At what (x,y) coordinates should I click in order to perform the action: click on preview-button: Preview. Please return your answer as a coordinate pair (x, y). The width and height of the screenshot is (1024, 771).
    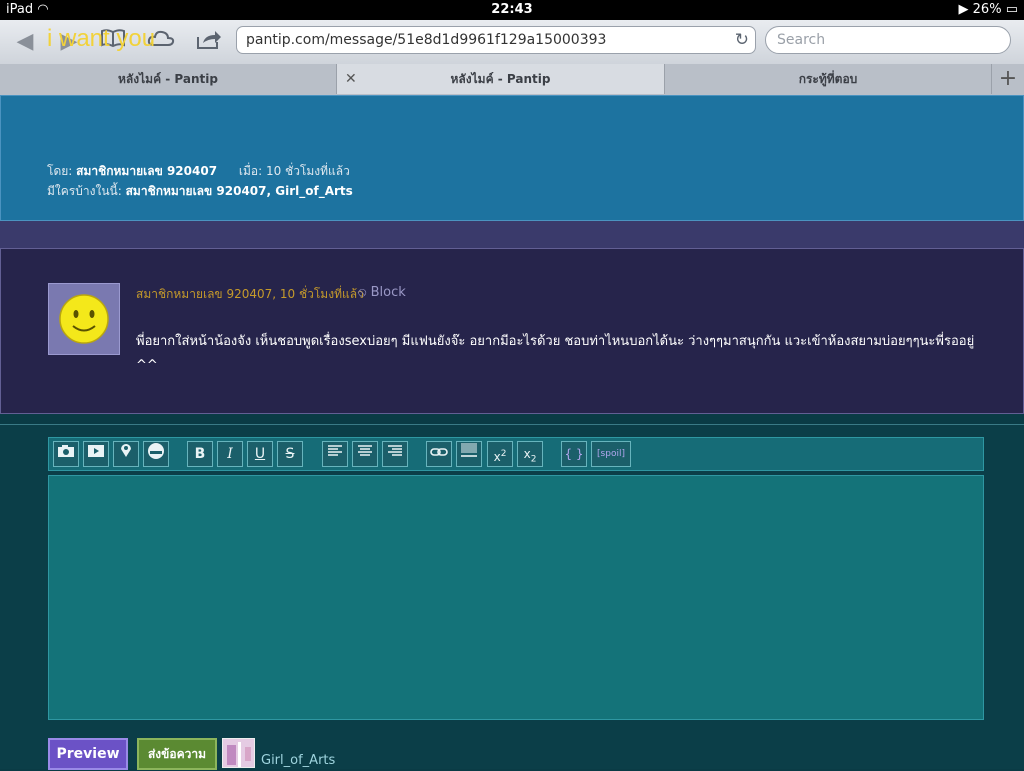
    Looking at the image, I should click on (88, 754).